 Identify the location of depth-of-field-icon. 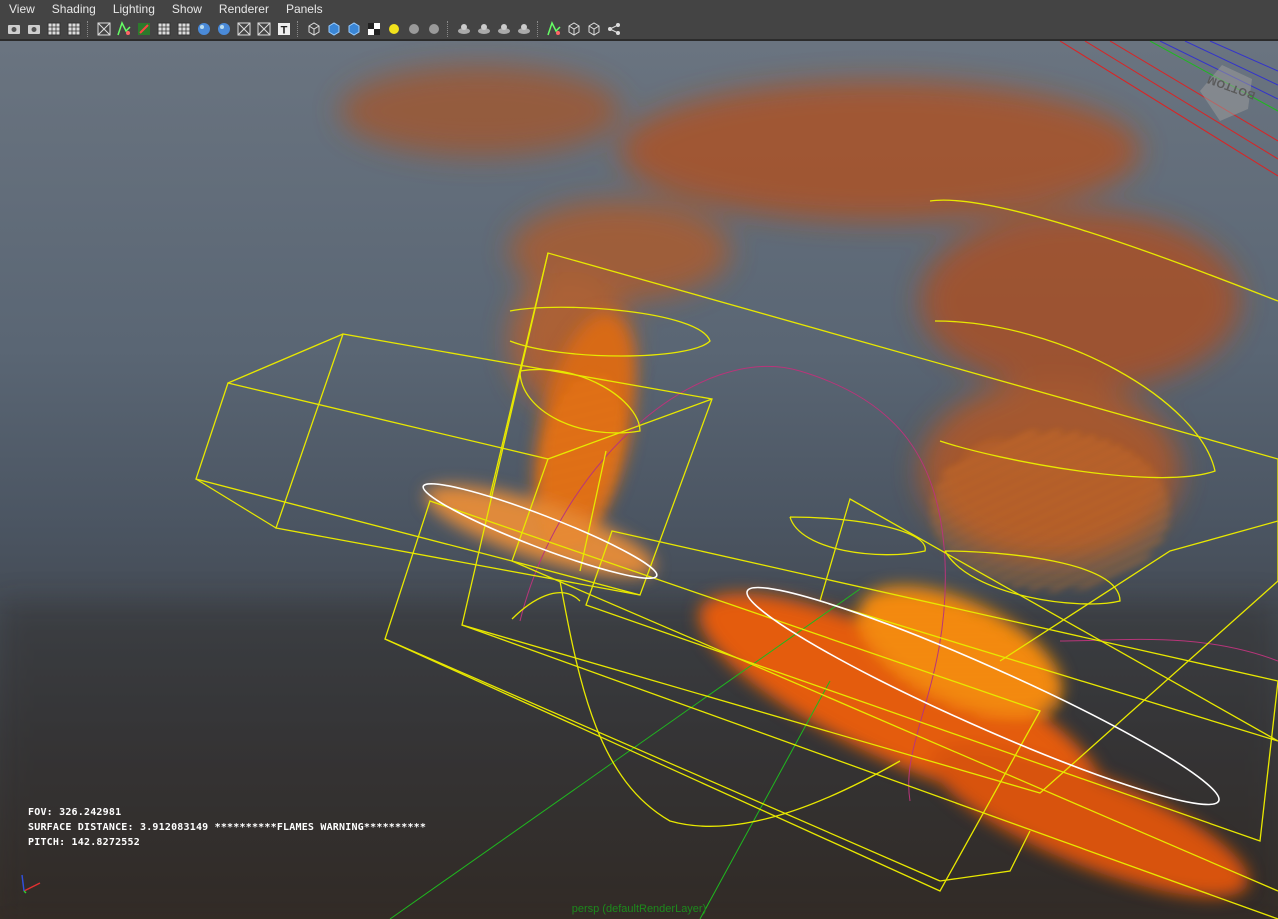
(484, 29).